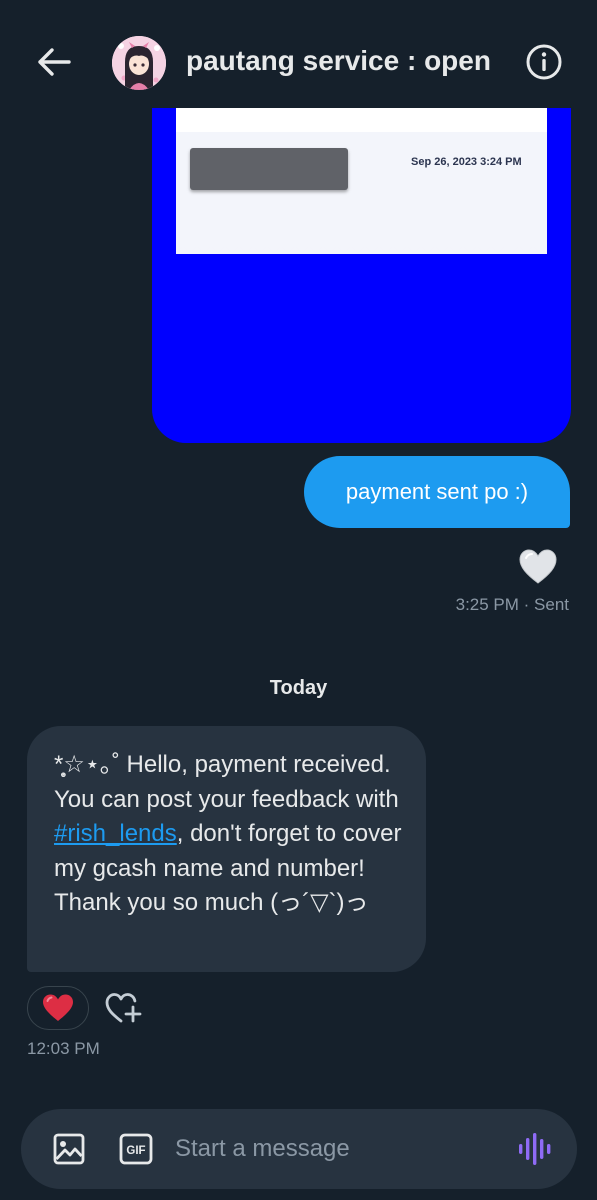 Image resolution: width=597 pixels, height=1200 pixels. I want to click on sent-message-meta: 3:25 PM · Sent, so click(512, 604).